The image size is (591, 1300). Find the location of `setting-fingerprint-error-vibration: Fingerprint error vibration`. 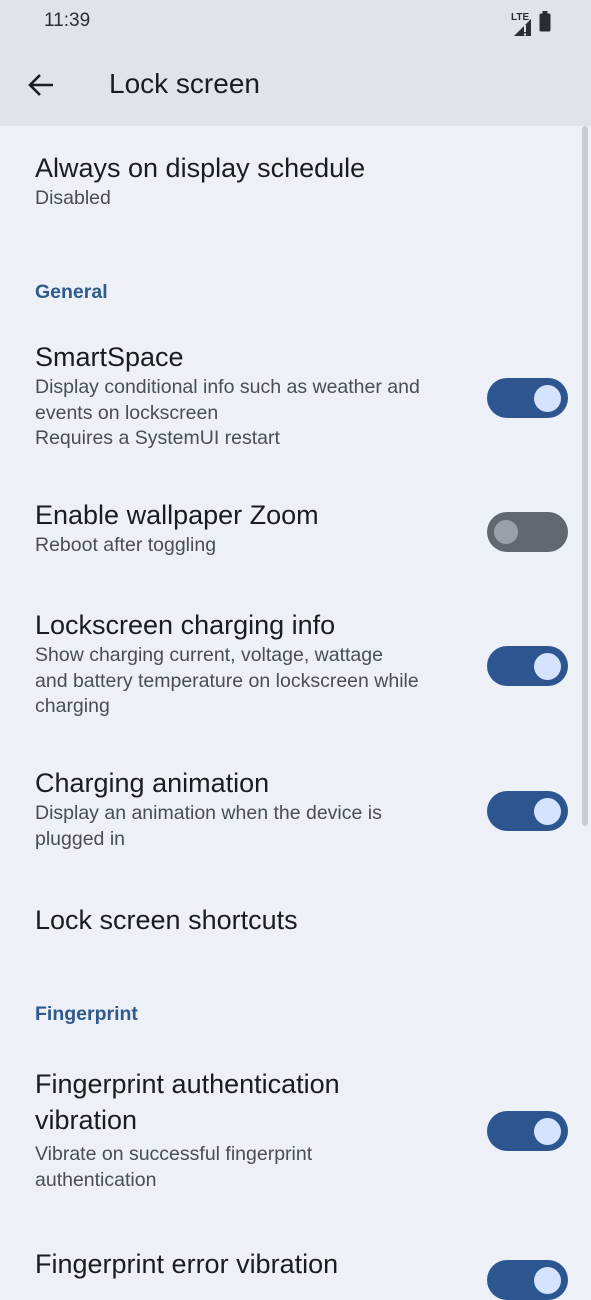

setting-fingerprint-error-vibration: Fingerprint error vibration is located at coordinates (295, 1264).